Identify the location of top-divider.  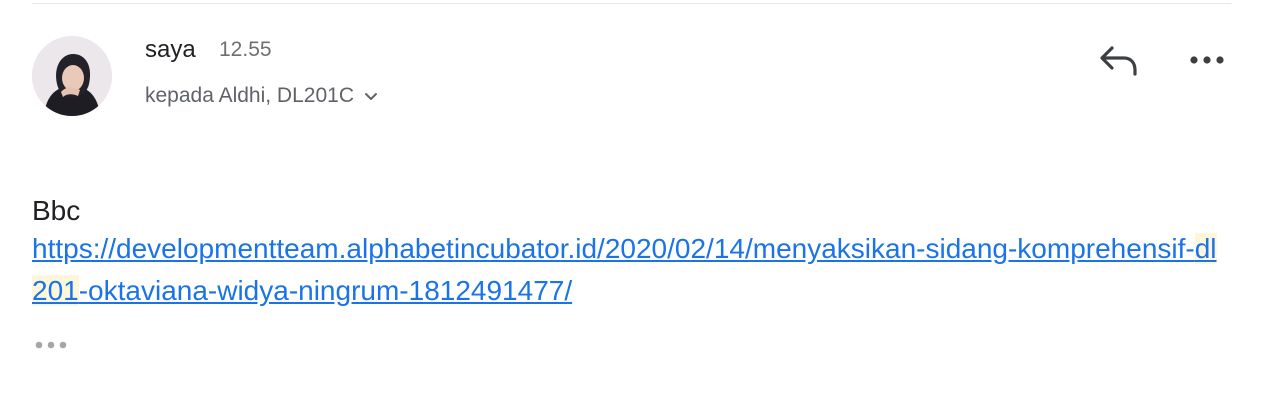
(631, 3).